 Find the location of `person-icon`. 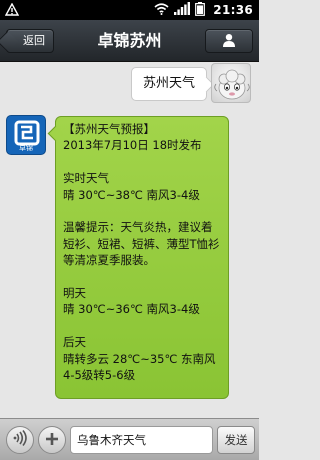

person-icon is located at coordinates (229, 41).